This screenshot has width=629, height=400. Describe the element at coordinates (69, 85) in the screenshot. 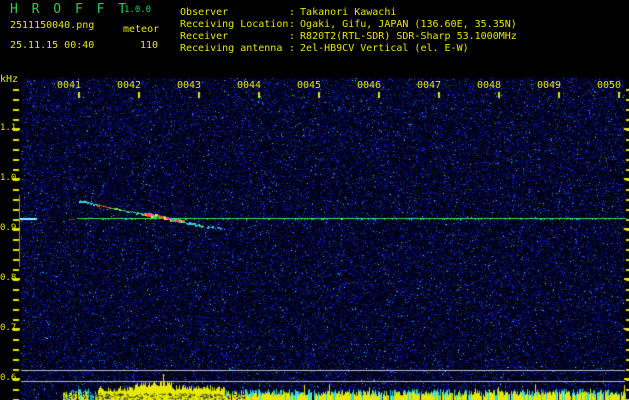

I see `time-tick-label: 0041` at that location.